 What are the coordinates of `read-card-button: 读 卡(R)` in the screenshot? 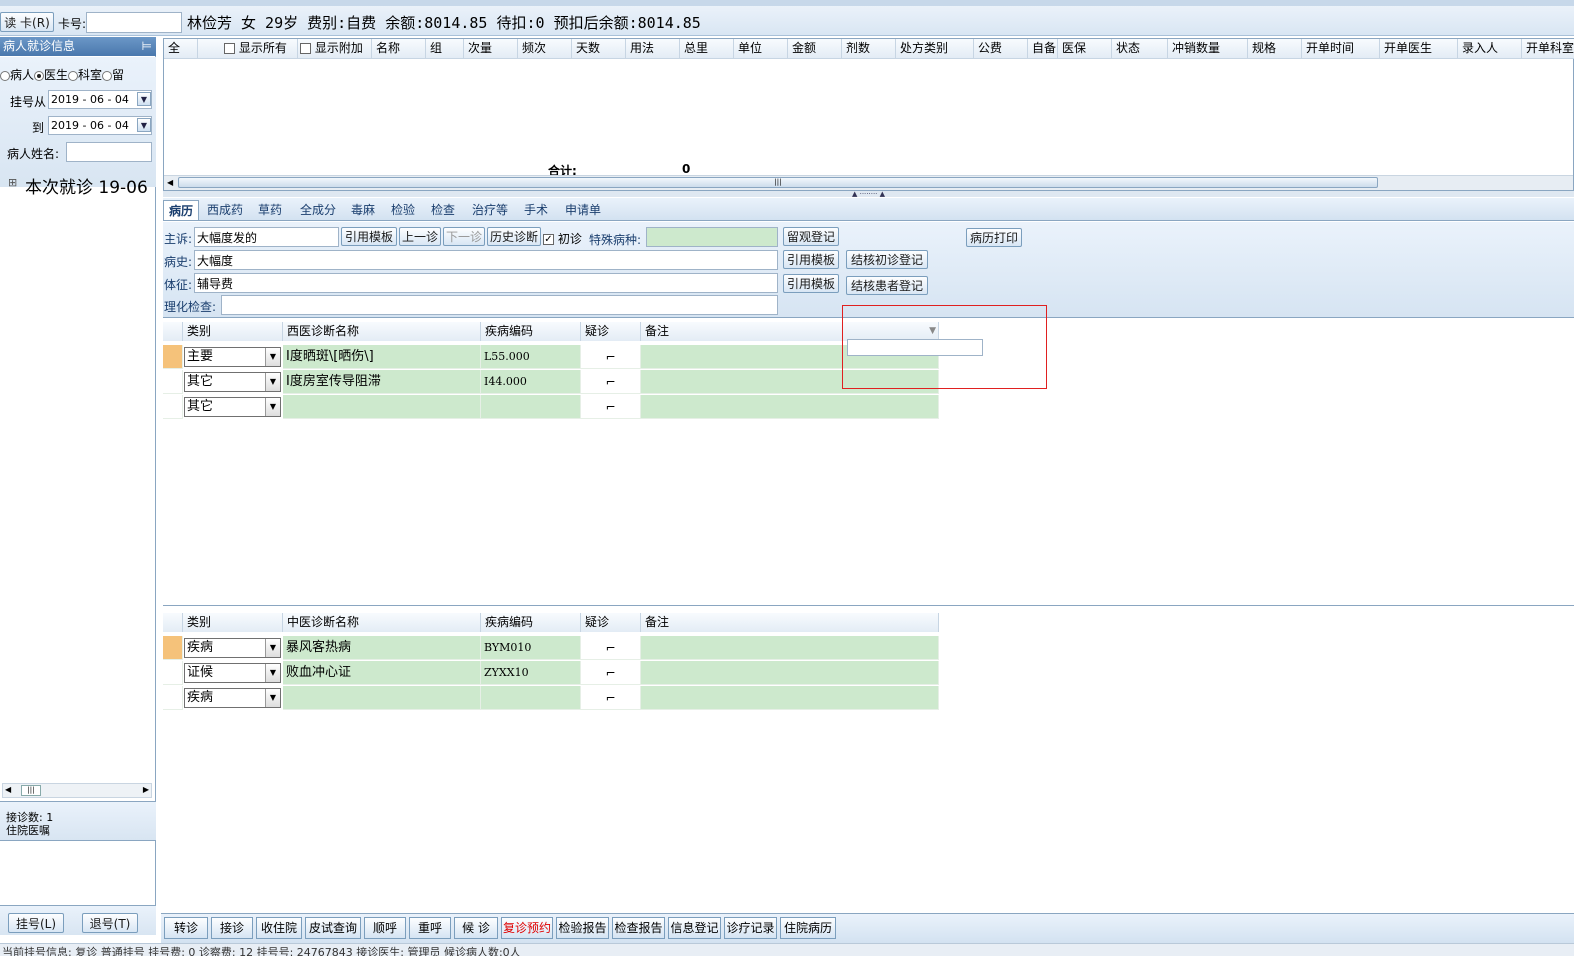 It's located at (27, 22).